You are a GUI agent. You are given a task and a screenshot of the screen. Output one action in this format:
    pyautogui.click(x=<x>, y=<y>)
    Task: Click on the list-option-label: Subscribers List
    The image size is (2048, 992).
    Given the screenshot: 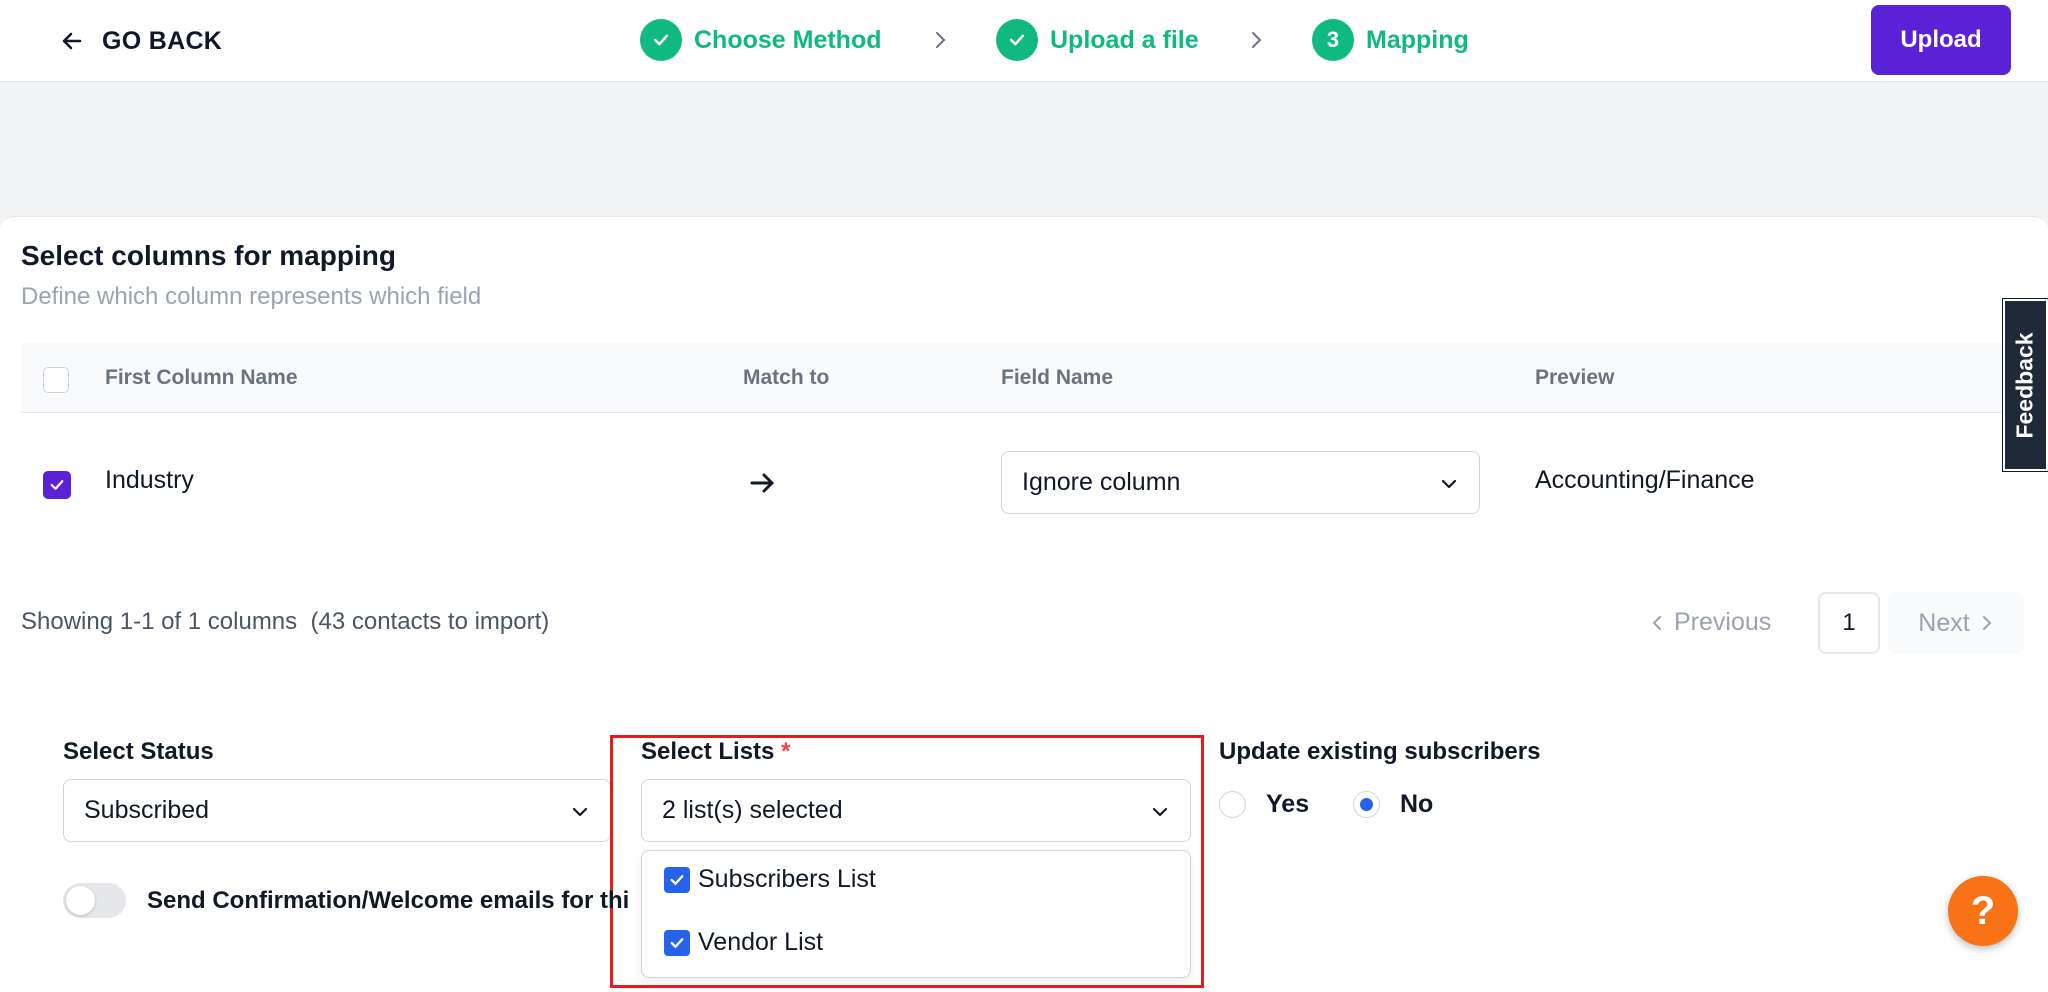 What is the action you would take?
    pyautogui.click(x=787, y=879)
    